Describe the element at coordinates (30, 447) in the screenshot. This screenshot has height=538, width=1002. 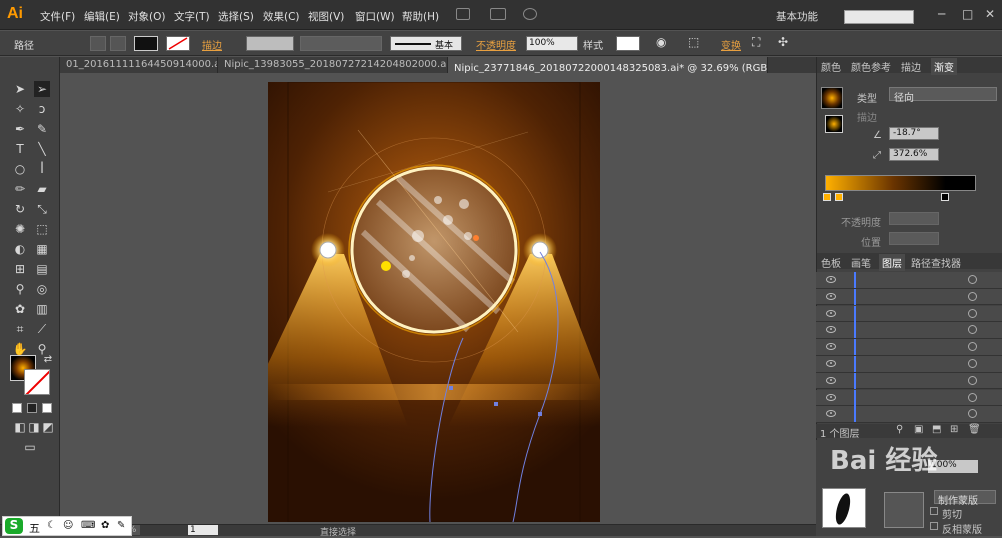
I see `screen-mode-icon: ▭` at that location.